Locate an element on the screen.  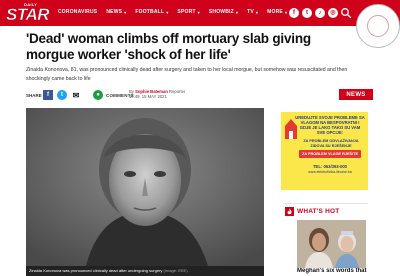
flame-icon is located at coordinates (289, 211).